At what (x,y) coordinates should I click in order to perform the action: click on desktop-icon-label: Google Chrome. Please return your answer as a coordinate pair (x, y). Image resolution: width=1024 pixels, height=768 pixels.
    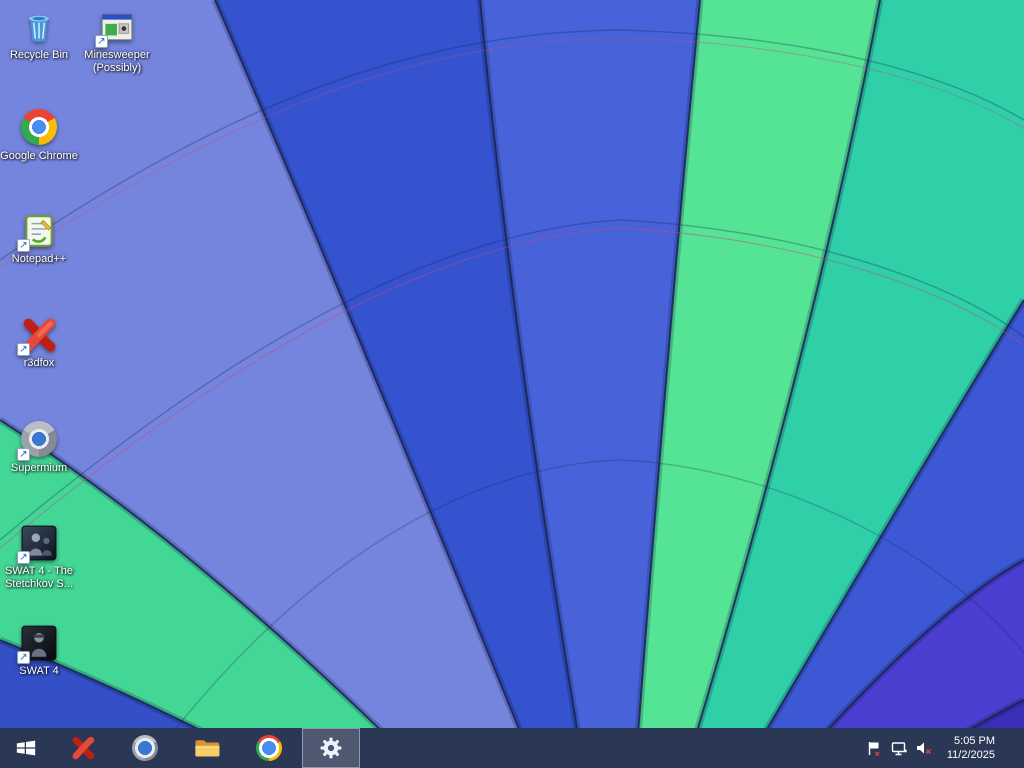
    Looking at the image, I should click on (39, 156).